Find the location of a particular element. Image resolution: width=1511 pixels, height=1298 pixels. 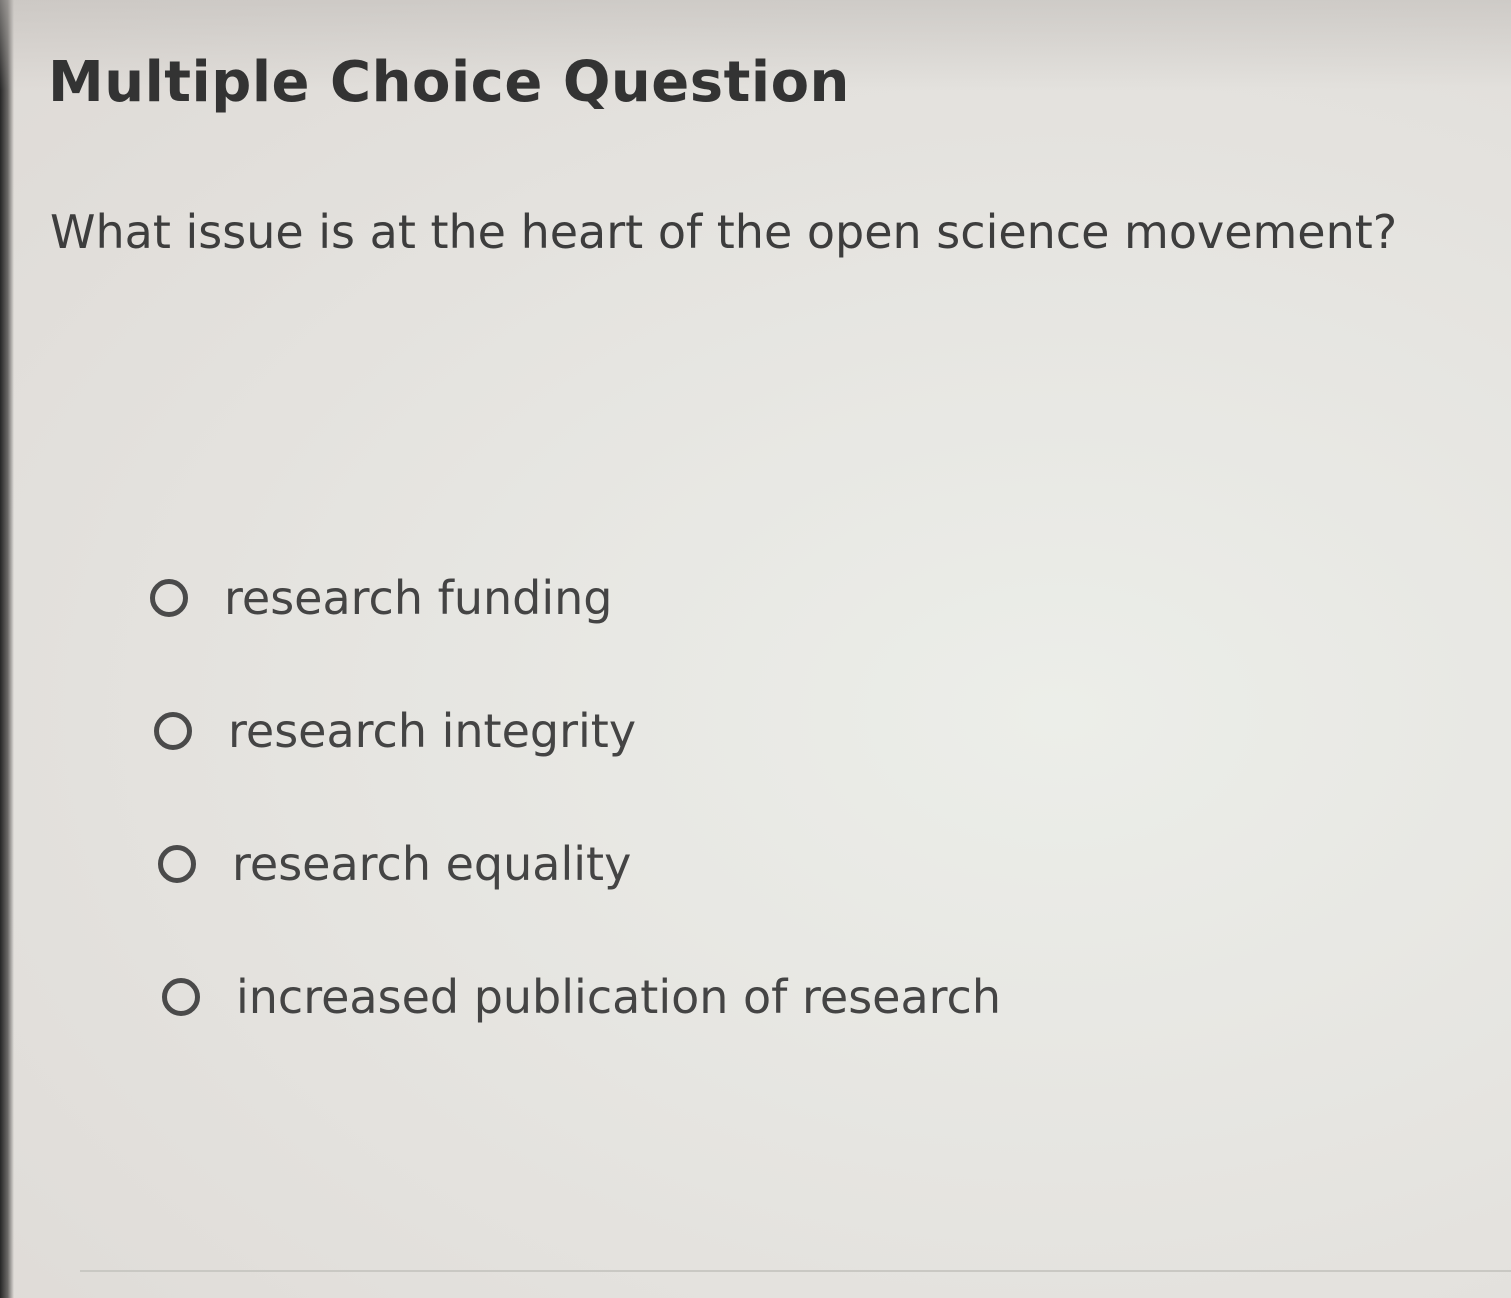

answer-option-label: research equality is located at coordinates (432, 864).